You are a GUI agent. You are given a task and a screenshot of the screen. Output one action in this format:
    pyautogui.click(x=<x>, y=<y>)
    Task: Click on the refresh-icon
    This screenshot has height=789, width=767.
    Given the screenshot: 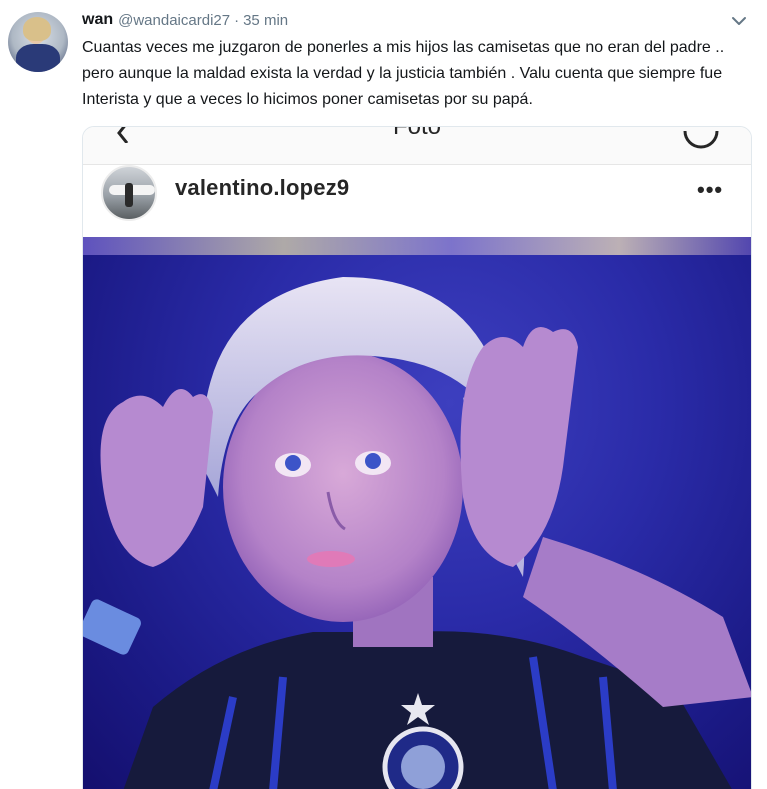 What is the action you would take?
    pyautogui.click(x=701, y=139)
    